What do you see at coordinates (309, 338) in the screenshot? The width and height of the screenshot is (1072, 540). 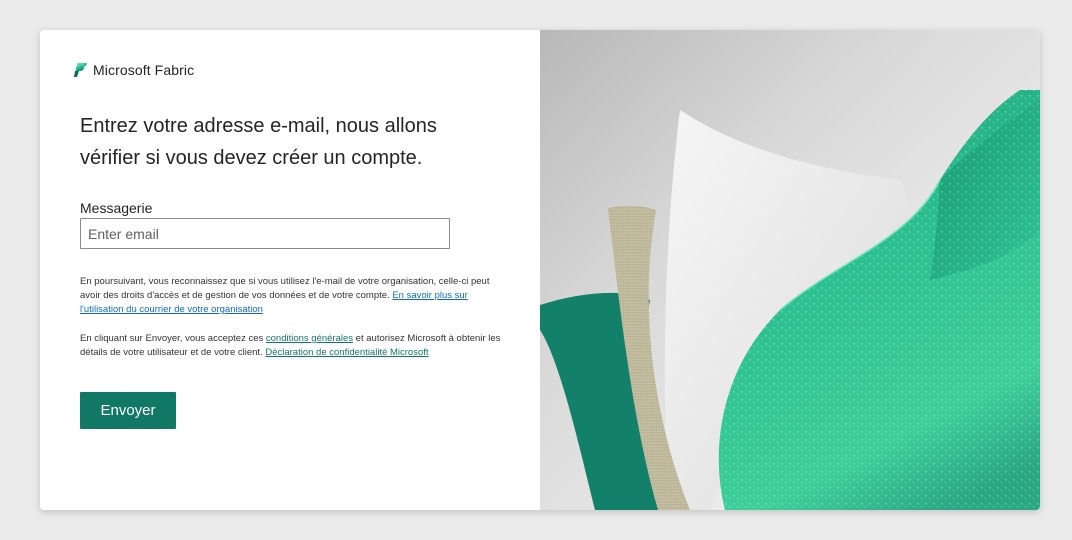 I see `terms-link: conditions générales` at bounding box center [309, 338].